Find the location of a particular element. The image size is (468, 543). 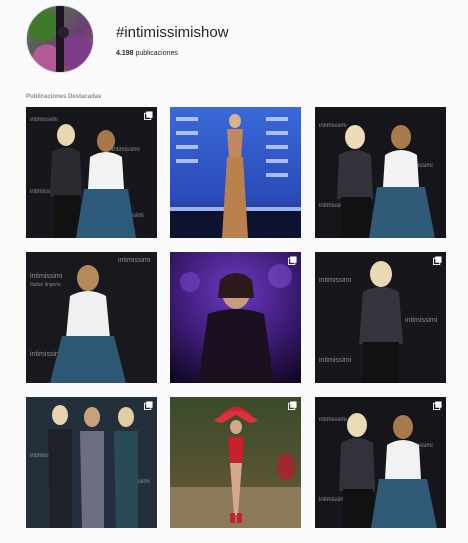

hashtag-avatar is located at coordinates (60, 39).